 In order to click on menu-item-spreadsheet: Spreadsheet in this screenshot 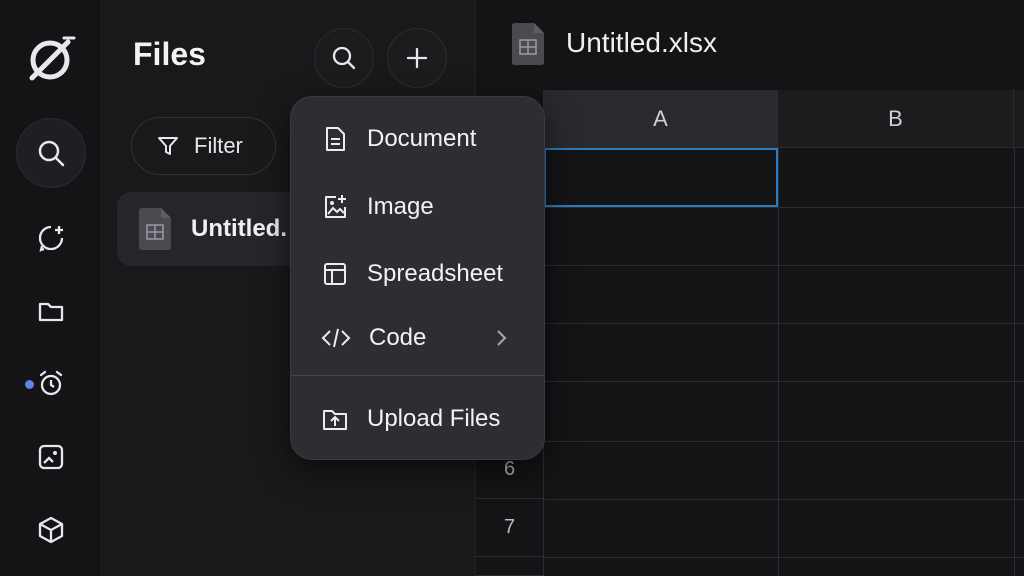, I will do `click(417, 274)`.